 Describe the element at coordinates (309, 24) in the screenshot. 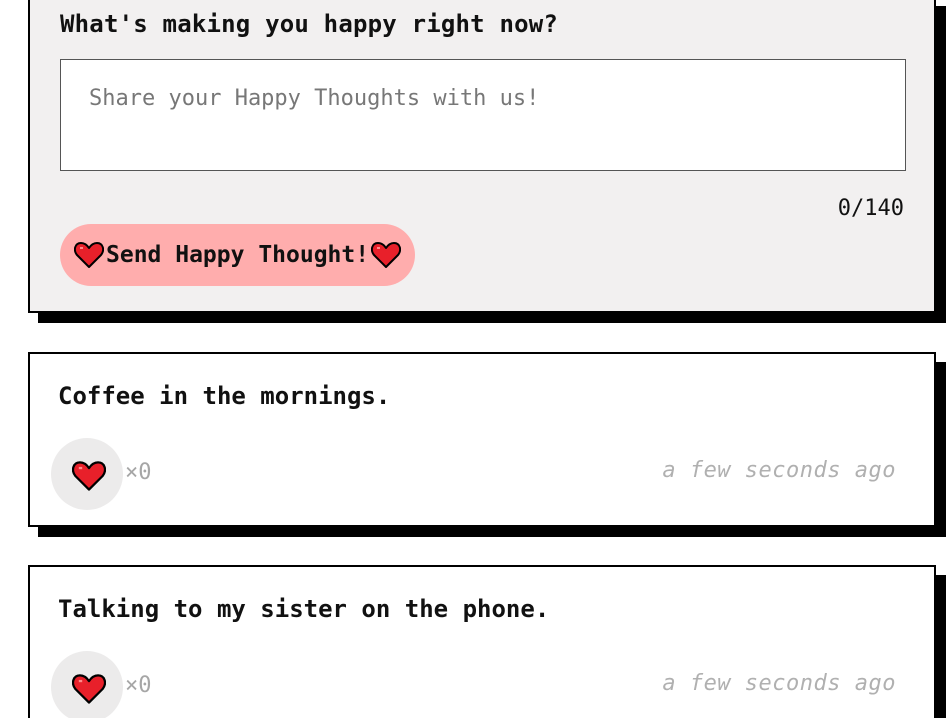

I see `form-title: What's making you happy right now?` at that location.